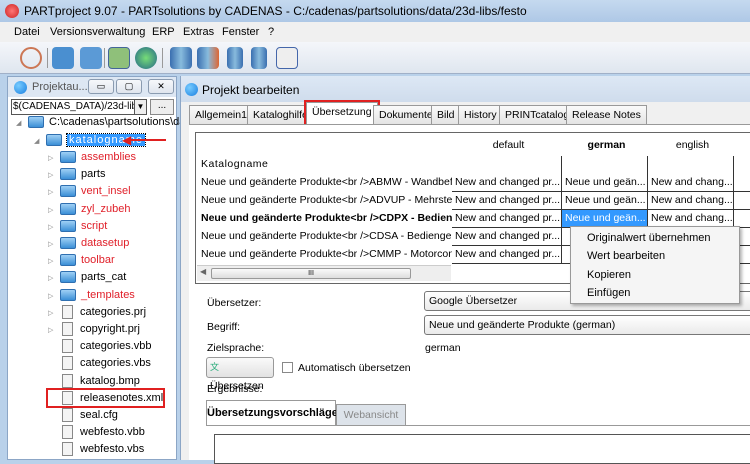 The image size is (750, 464). What do you see at coordinates (97, 312) in the screenshot?
I see `tree-node: ▷ categories.prj` at bounding box center [97, 312].